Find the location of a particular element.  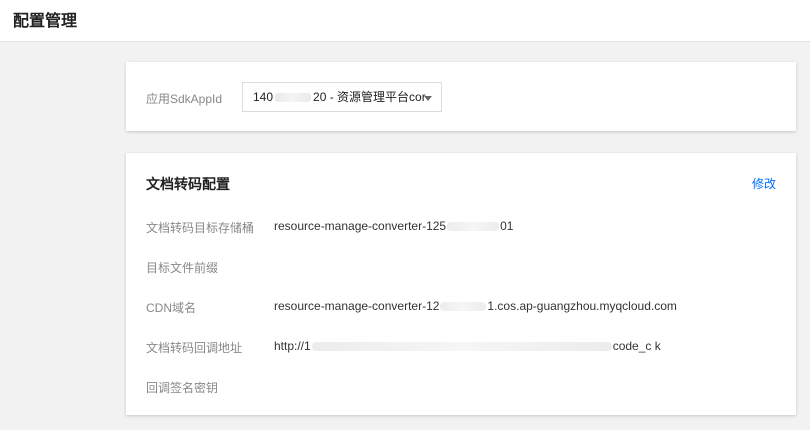

top-bar: 配置管理 is located at coordinates (405, 21).